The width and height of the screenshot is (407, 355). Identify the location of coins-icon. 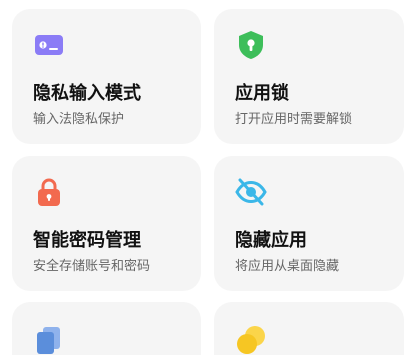
(251, 339).